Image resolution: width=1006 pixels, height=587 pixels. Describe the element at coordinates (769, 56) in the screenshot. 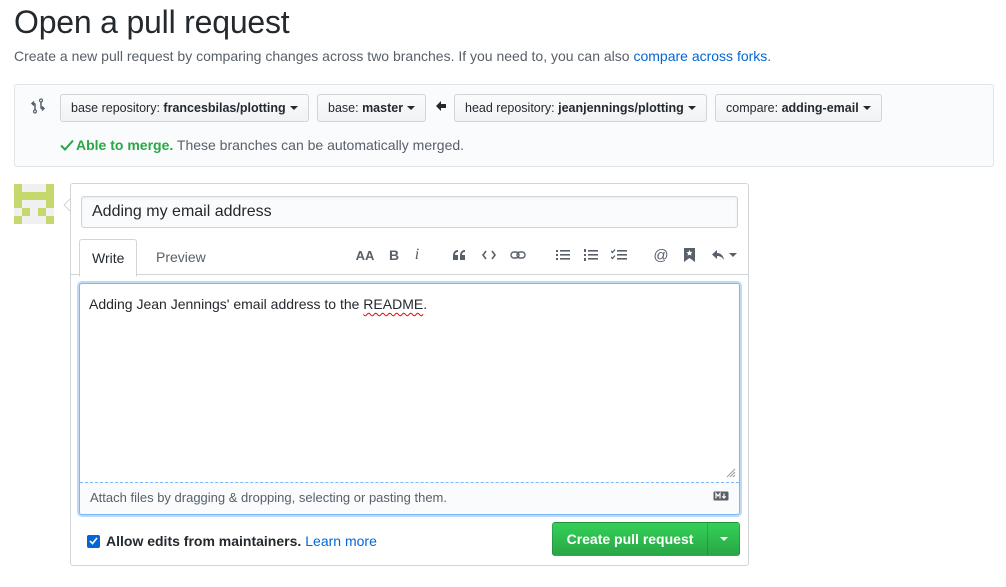

I see `subtitle-end: .` at that location.